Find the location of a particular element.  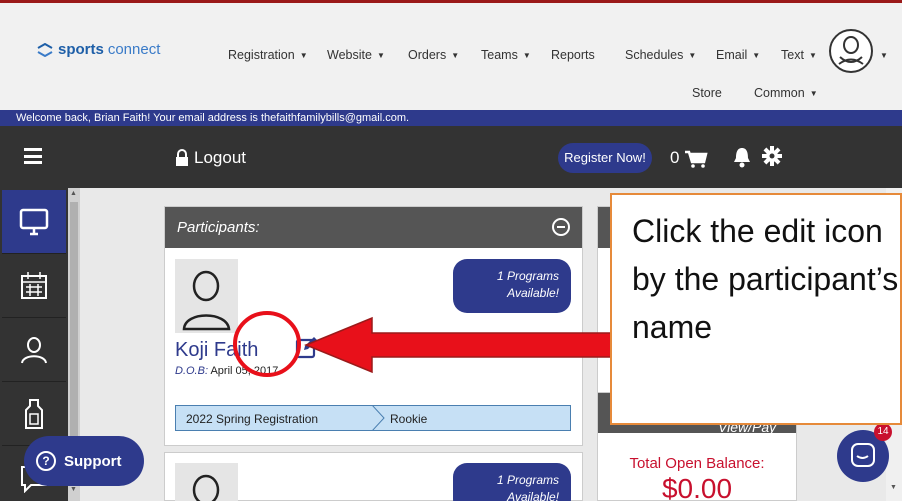

balance-label: Total Open Balance: is located at coordinates (697, 463).